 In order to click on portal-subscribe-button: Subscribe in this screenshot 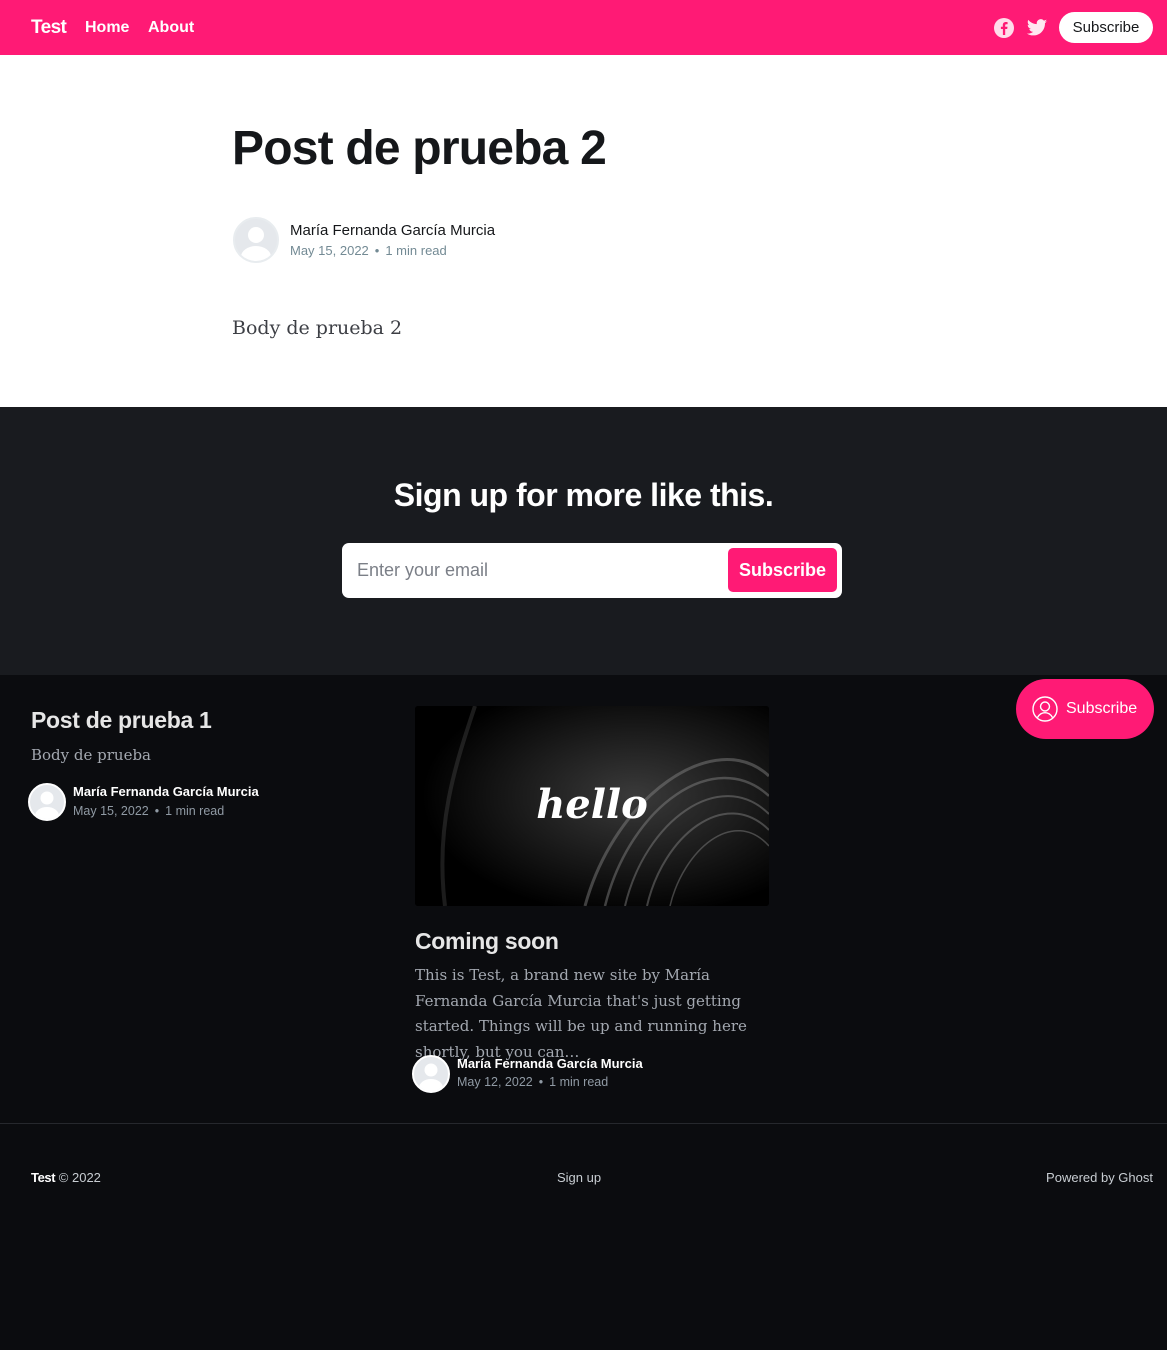, I will do `click(1085, 709)`.